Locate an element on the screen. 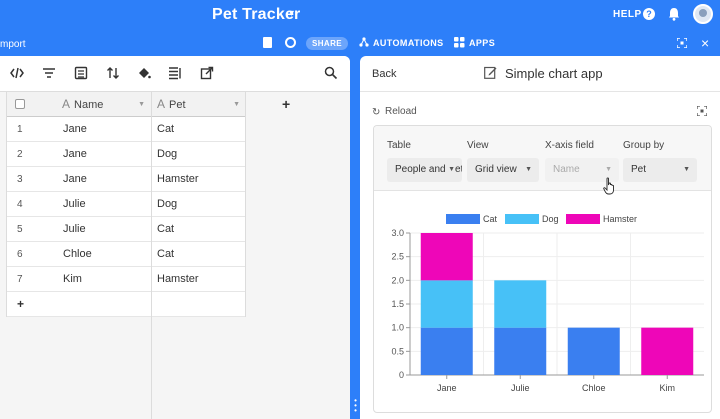  y-tick-label: 1.0 is located at coordinates (397, 328).